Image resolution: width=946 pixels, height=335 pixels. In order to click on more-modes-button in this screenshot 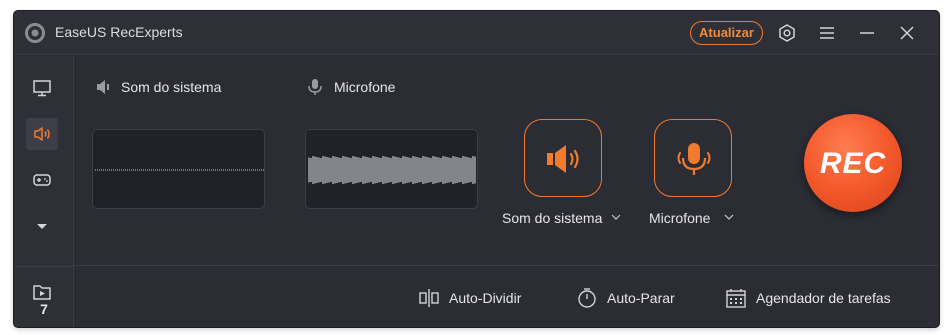, I will do `click(42, 226)`.